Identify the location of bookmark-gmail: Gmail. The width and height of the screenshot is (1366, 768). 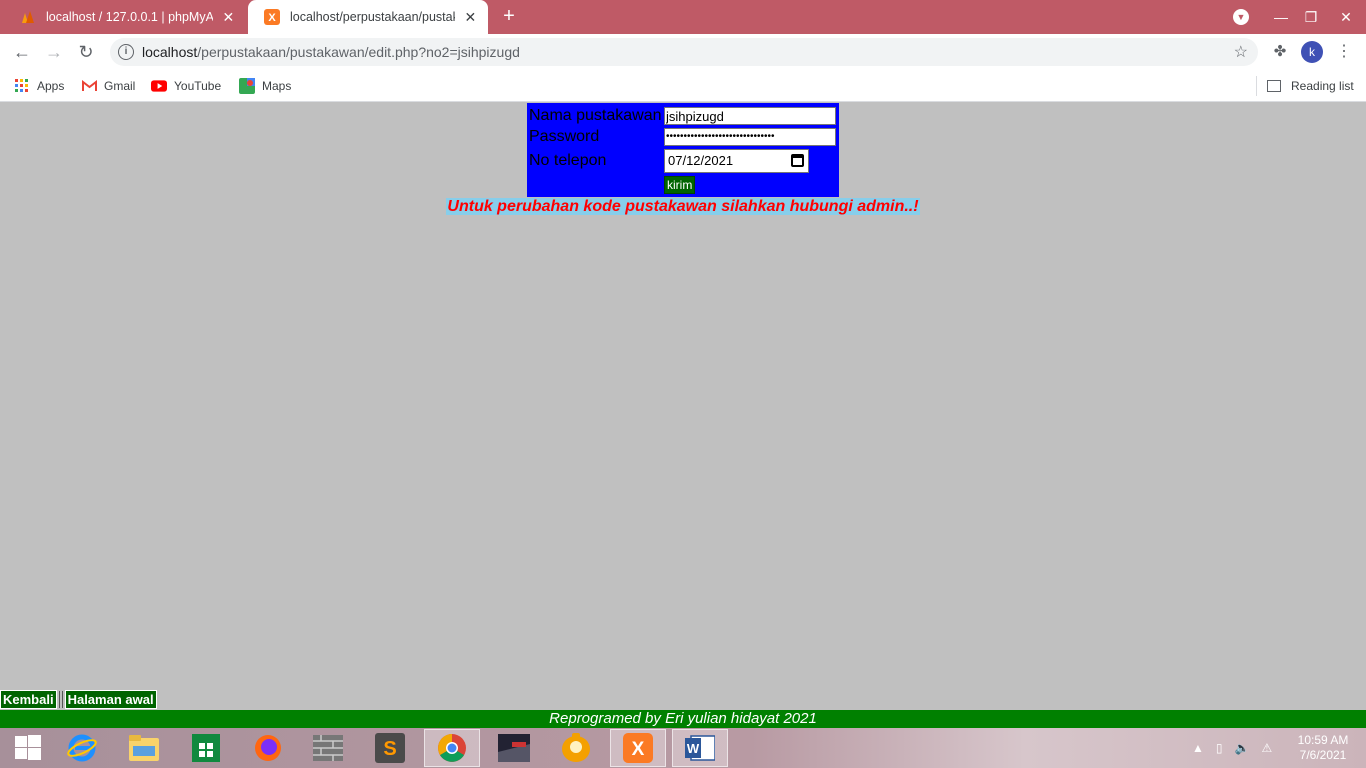
(108, 86).